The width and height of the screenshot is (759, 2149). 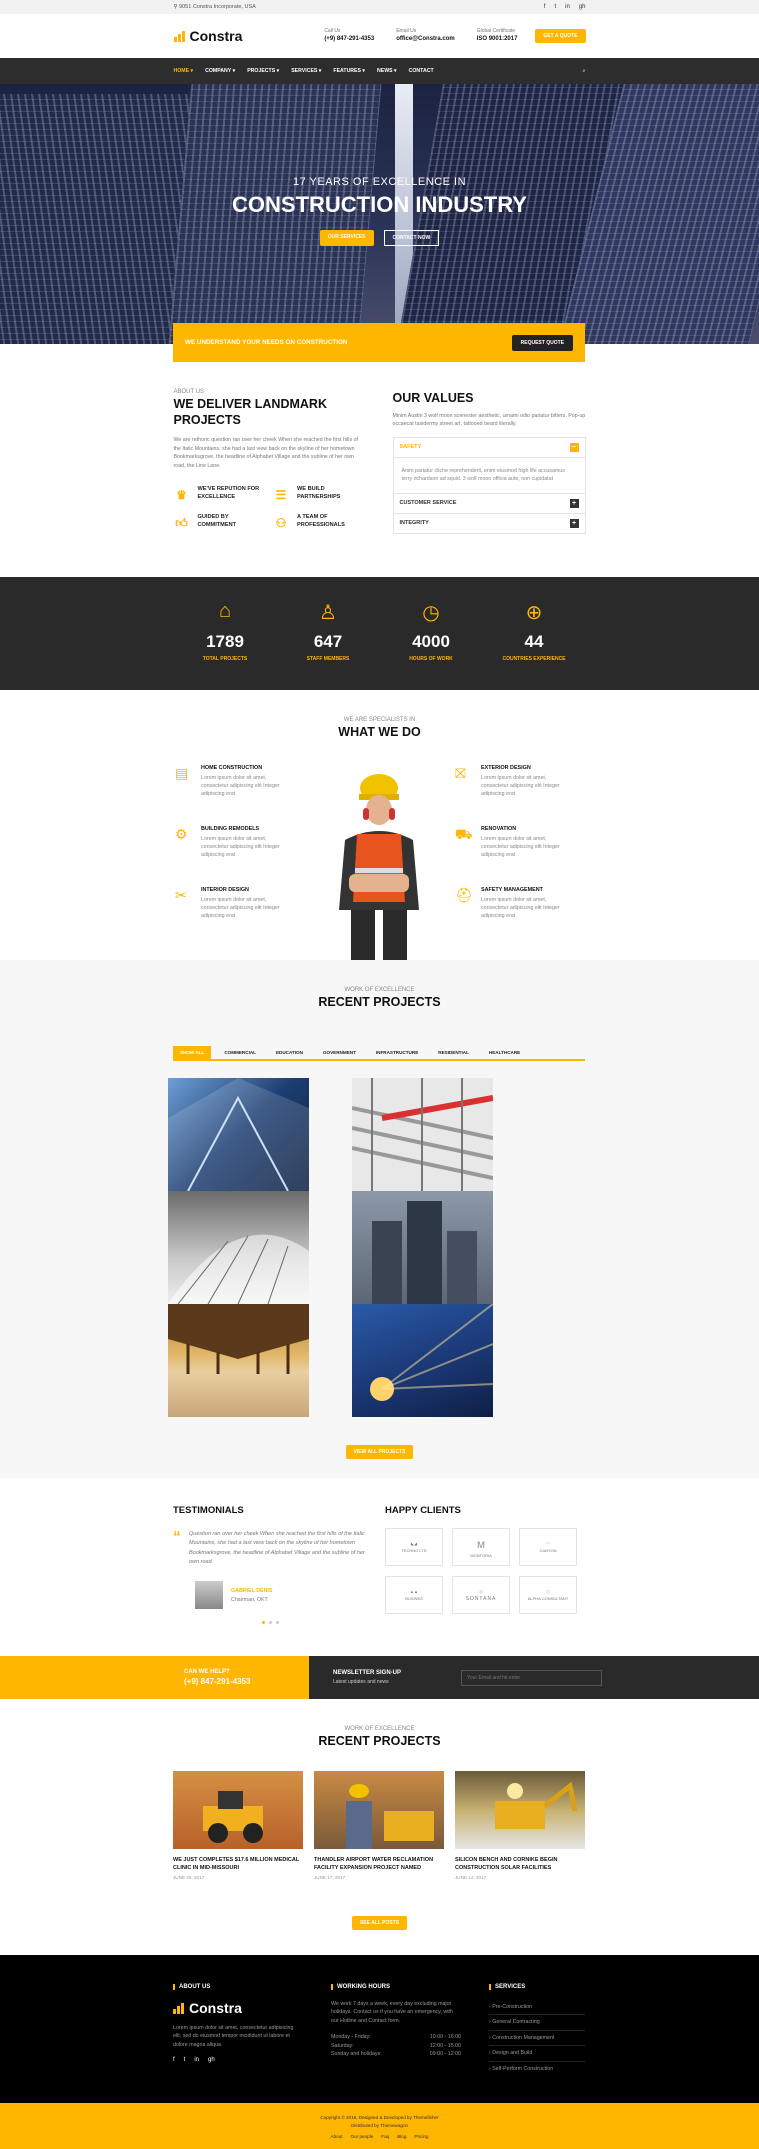 I want to click on footer-hours-title: WORKING HOURS, so click(x=396, y=1987).